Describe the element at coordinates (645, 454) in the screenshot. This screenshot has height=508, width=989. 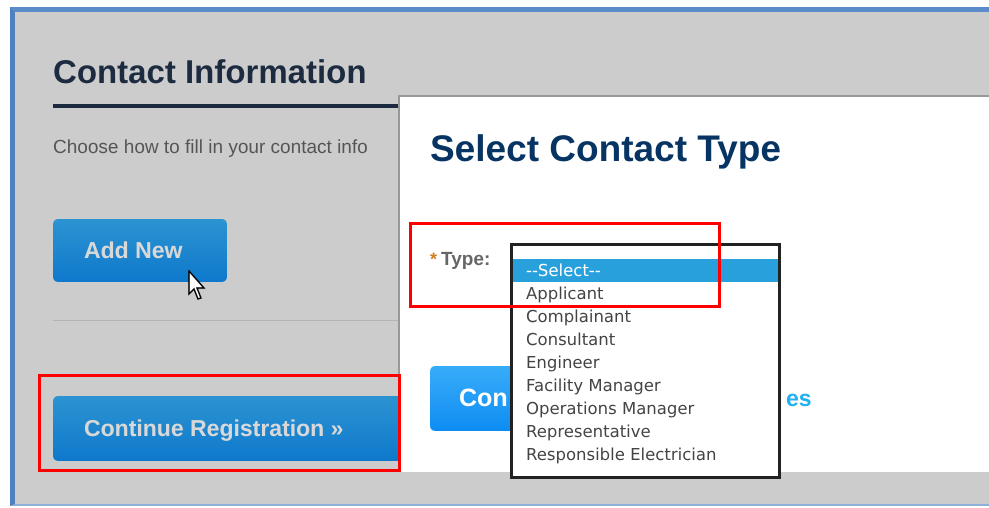
I see `dropdown-option: Responsible Electrician` at that location.